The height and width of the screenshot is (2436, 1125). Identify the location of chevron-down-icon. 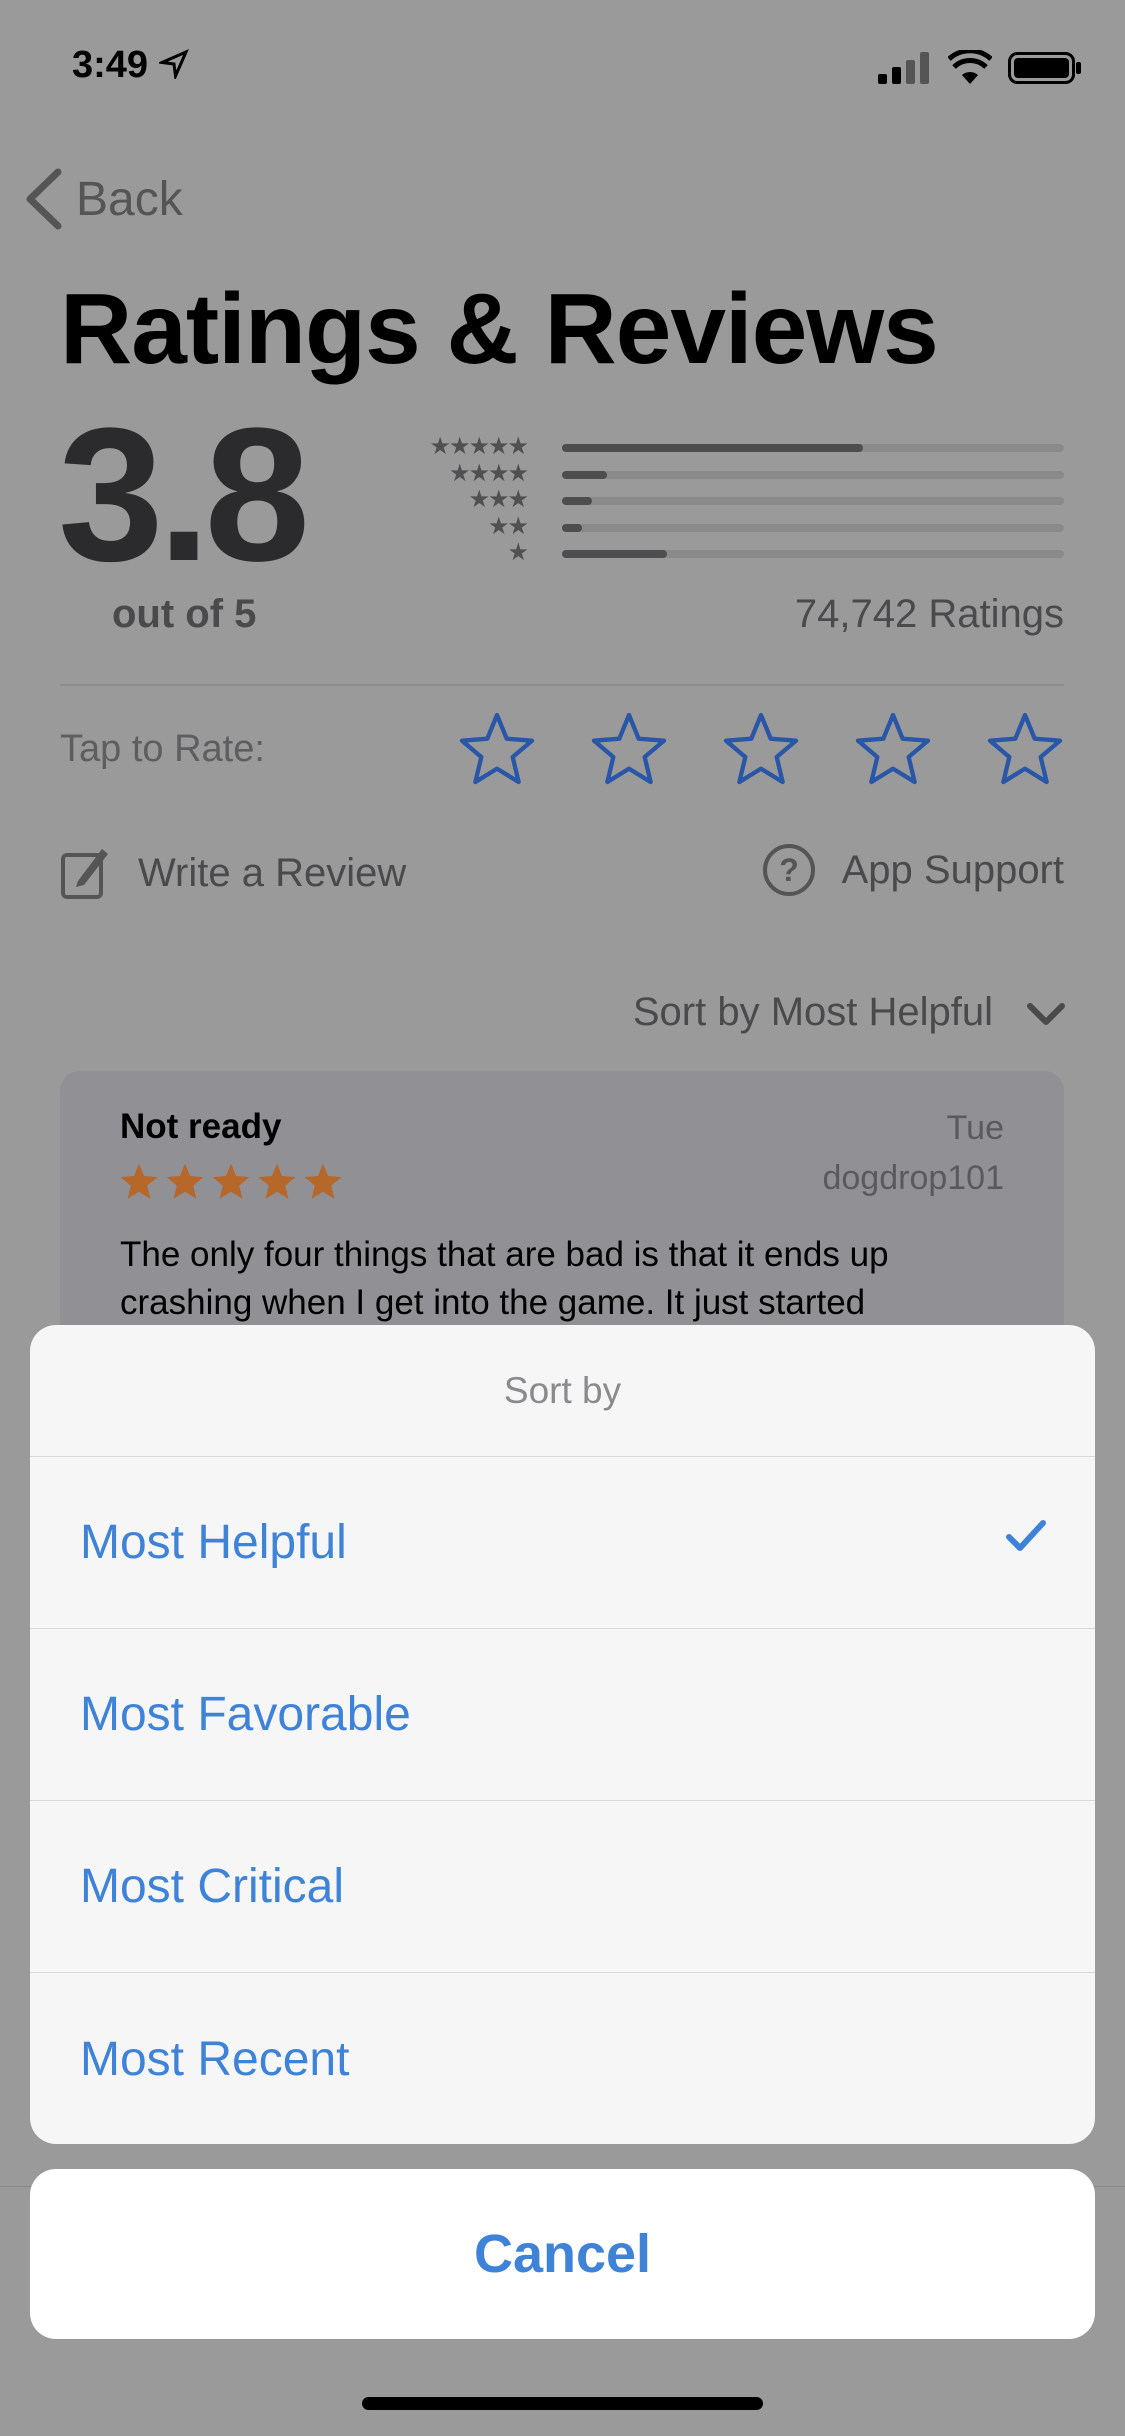
(1046, 1015).